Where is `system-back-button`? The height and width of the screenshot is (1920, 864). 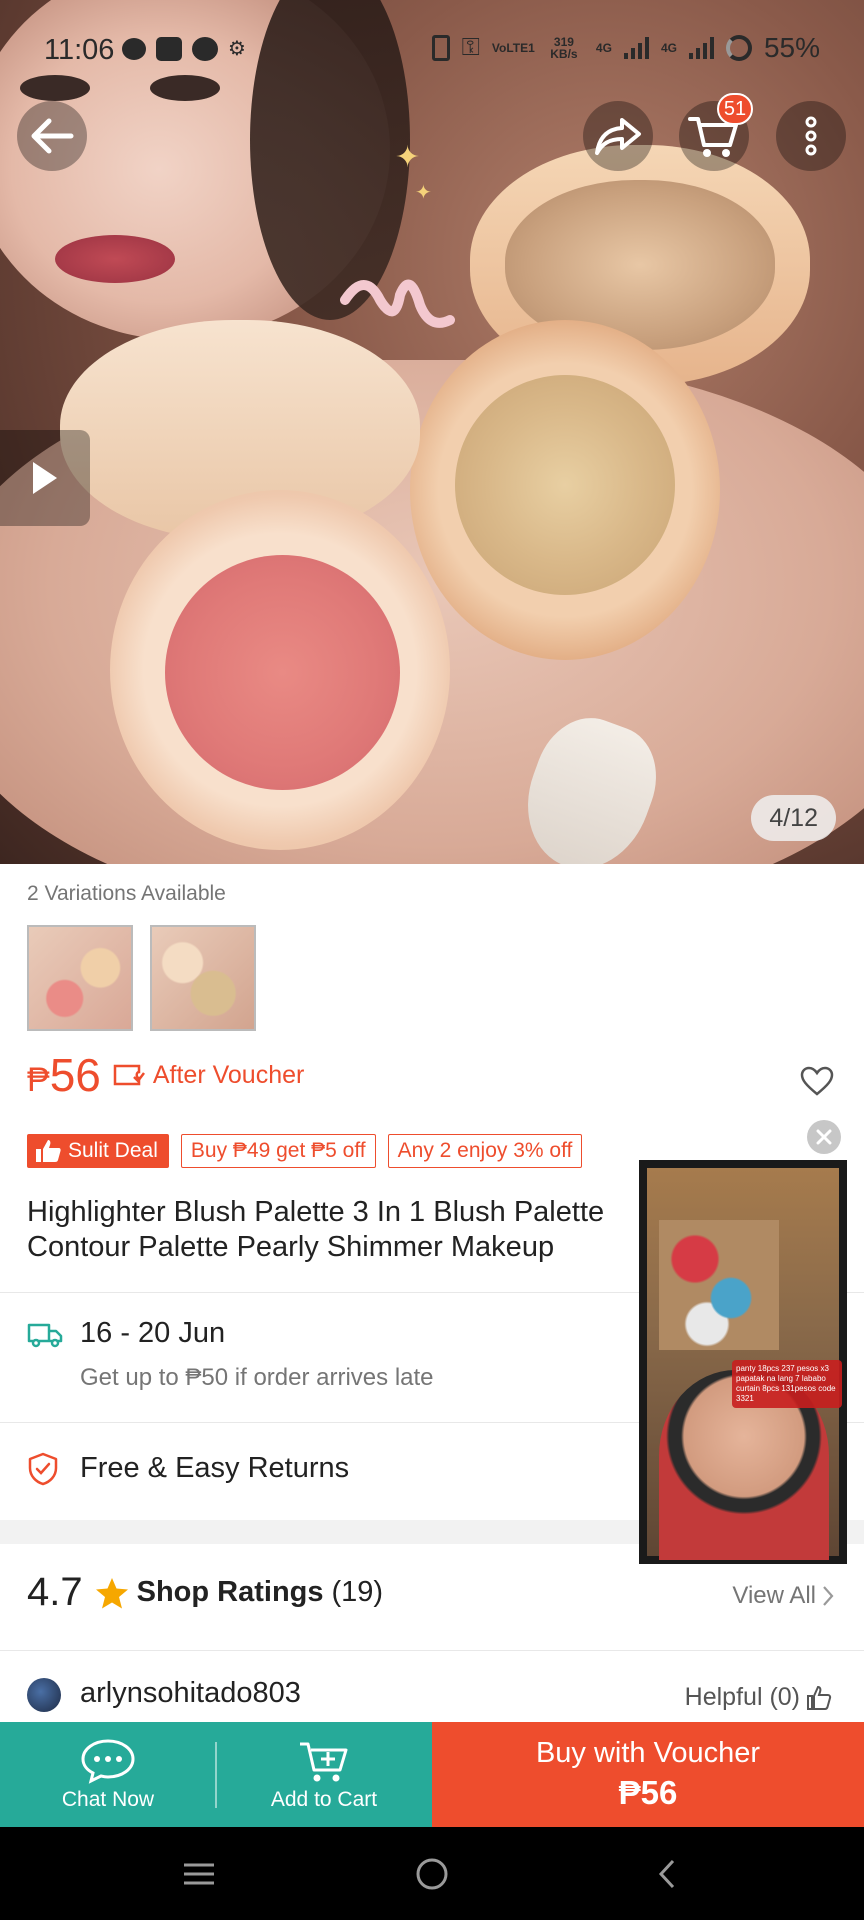 system-back-button is located at coordinates (667, 1874).